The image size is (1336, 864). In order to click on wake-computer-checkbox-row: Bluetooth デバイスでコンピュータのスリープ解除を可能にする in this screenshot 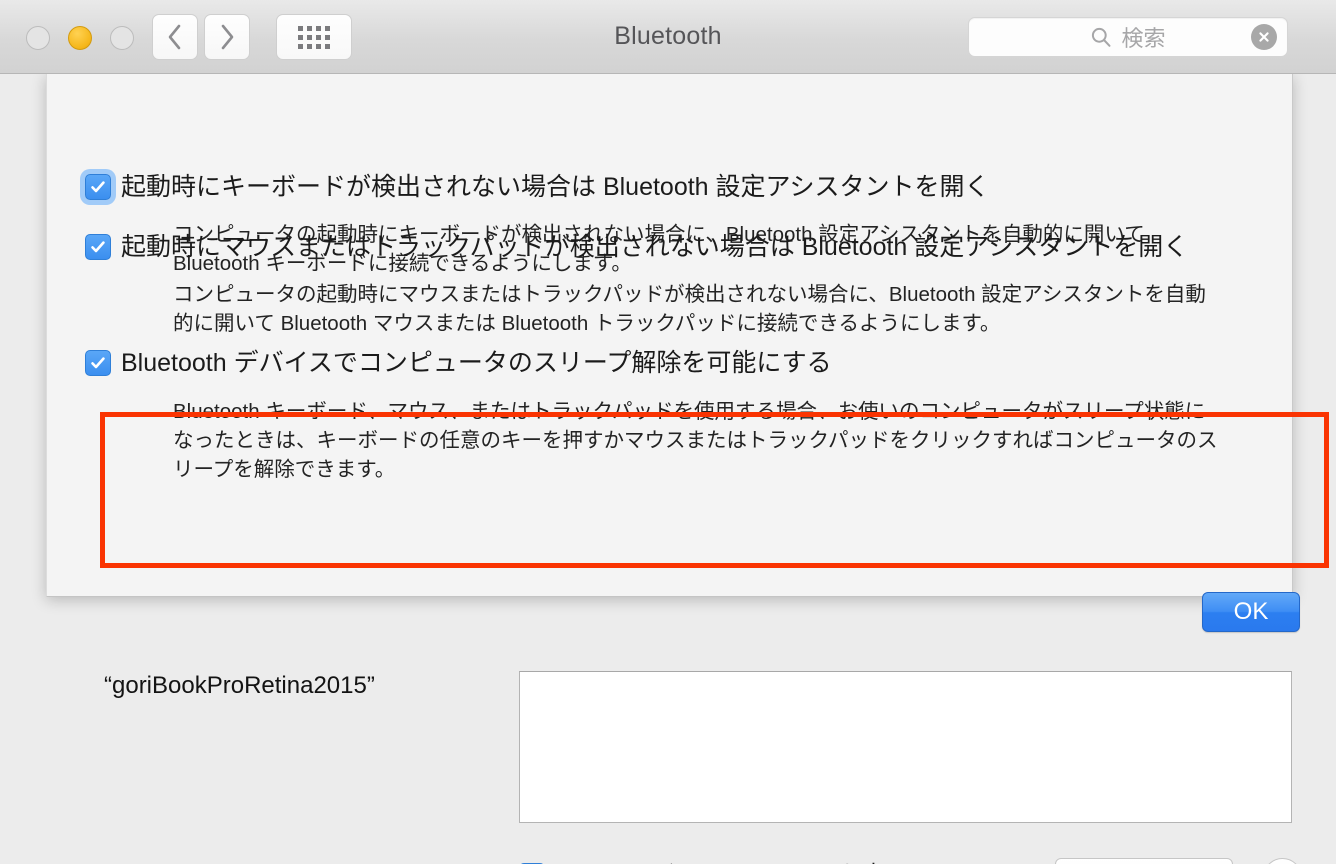, I will do `click(669, 363)`.